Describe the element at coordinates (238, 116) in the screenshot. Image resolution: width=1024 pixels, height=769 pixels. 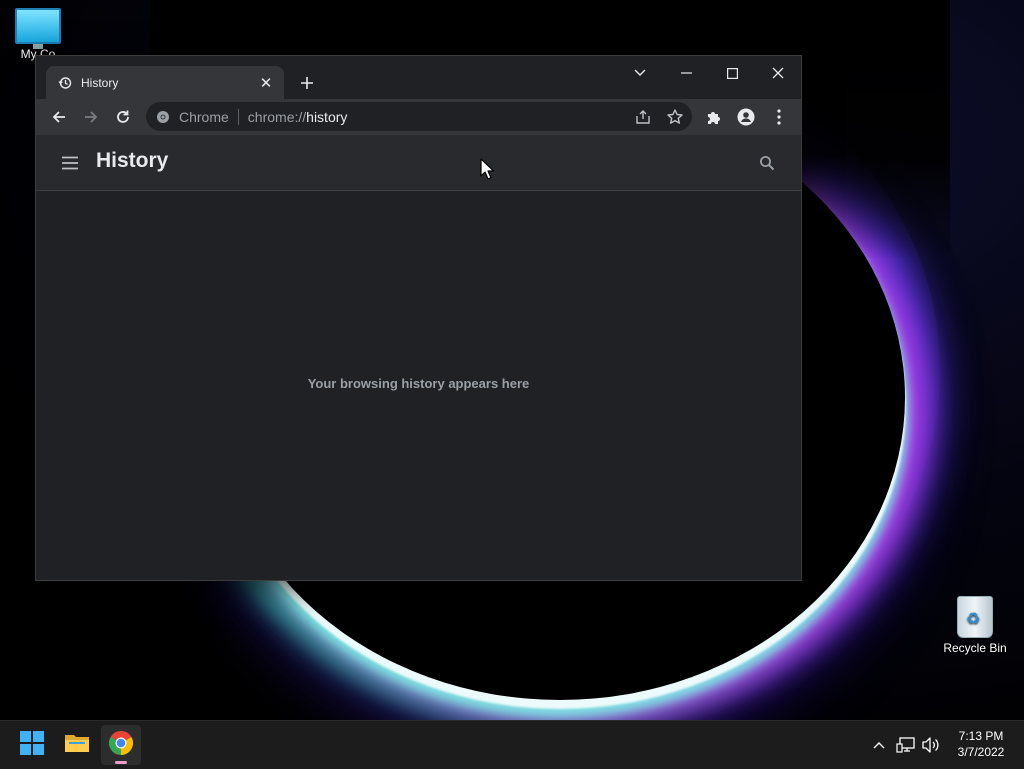
I see `omnibox-divider` at that location.